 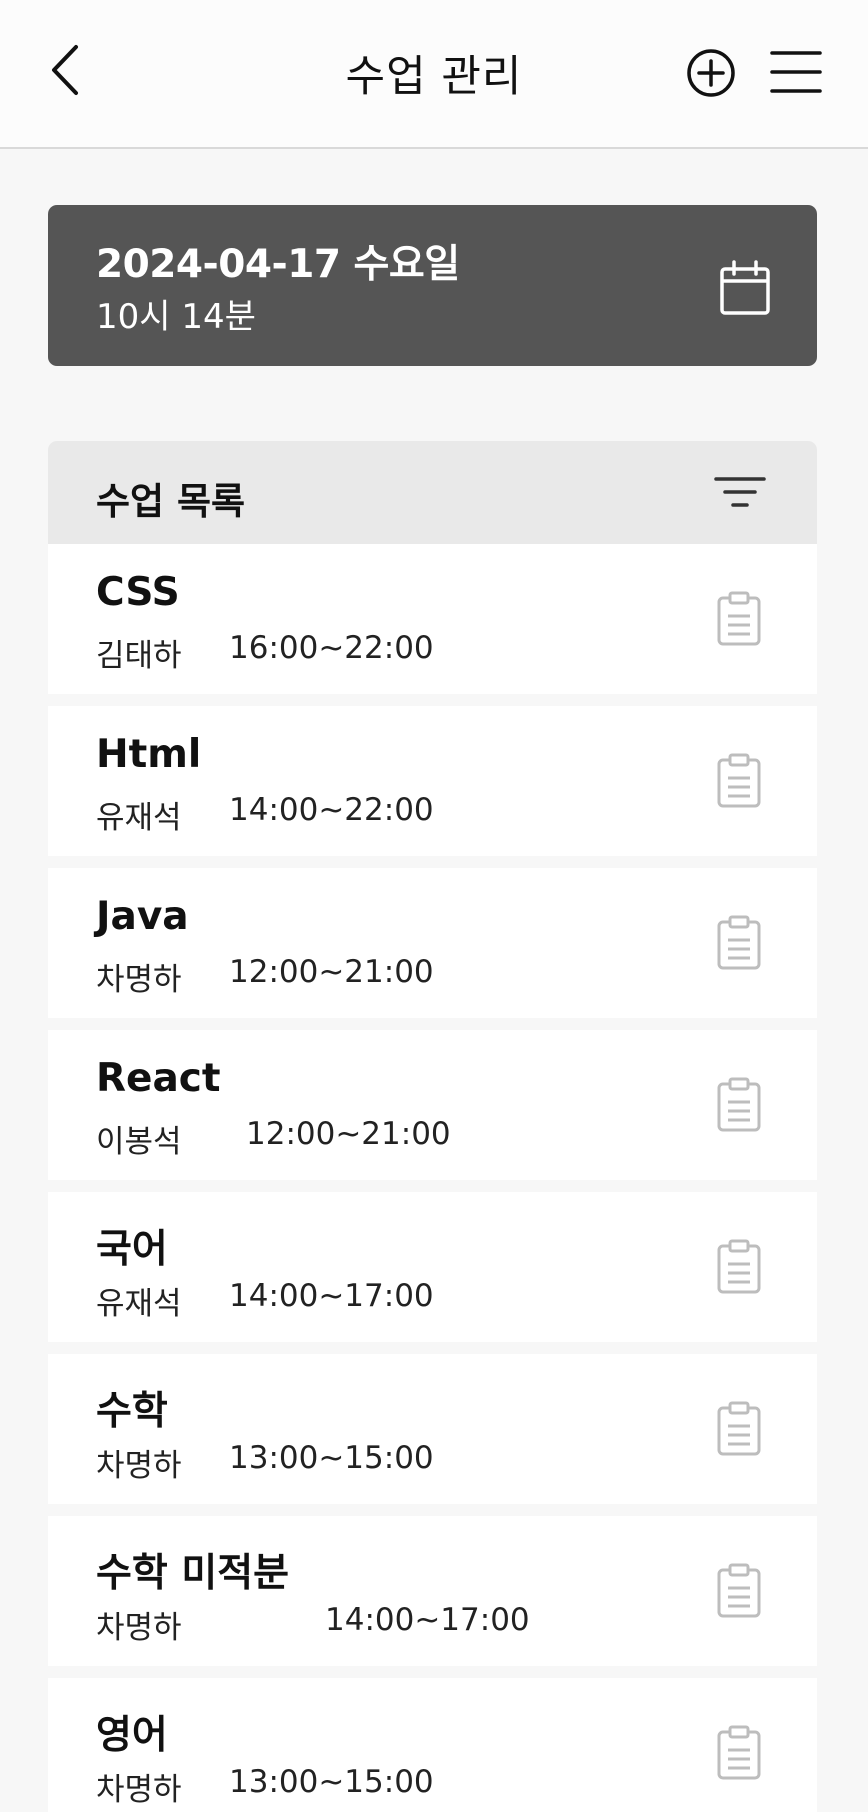 I want to click on hamburger-menu-icon, so click(x=796, y=72).